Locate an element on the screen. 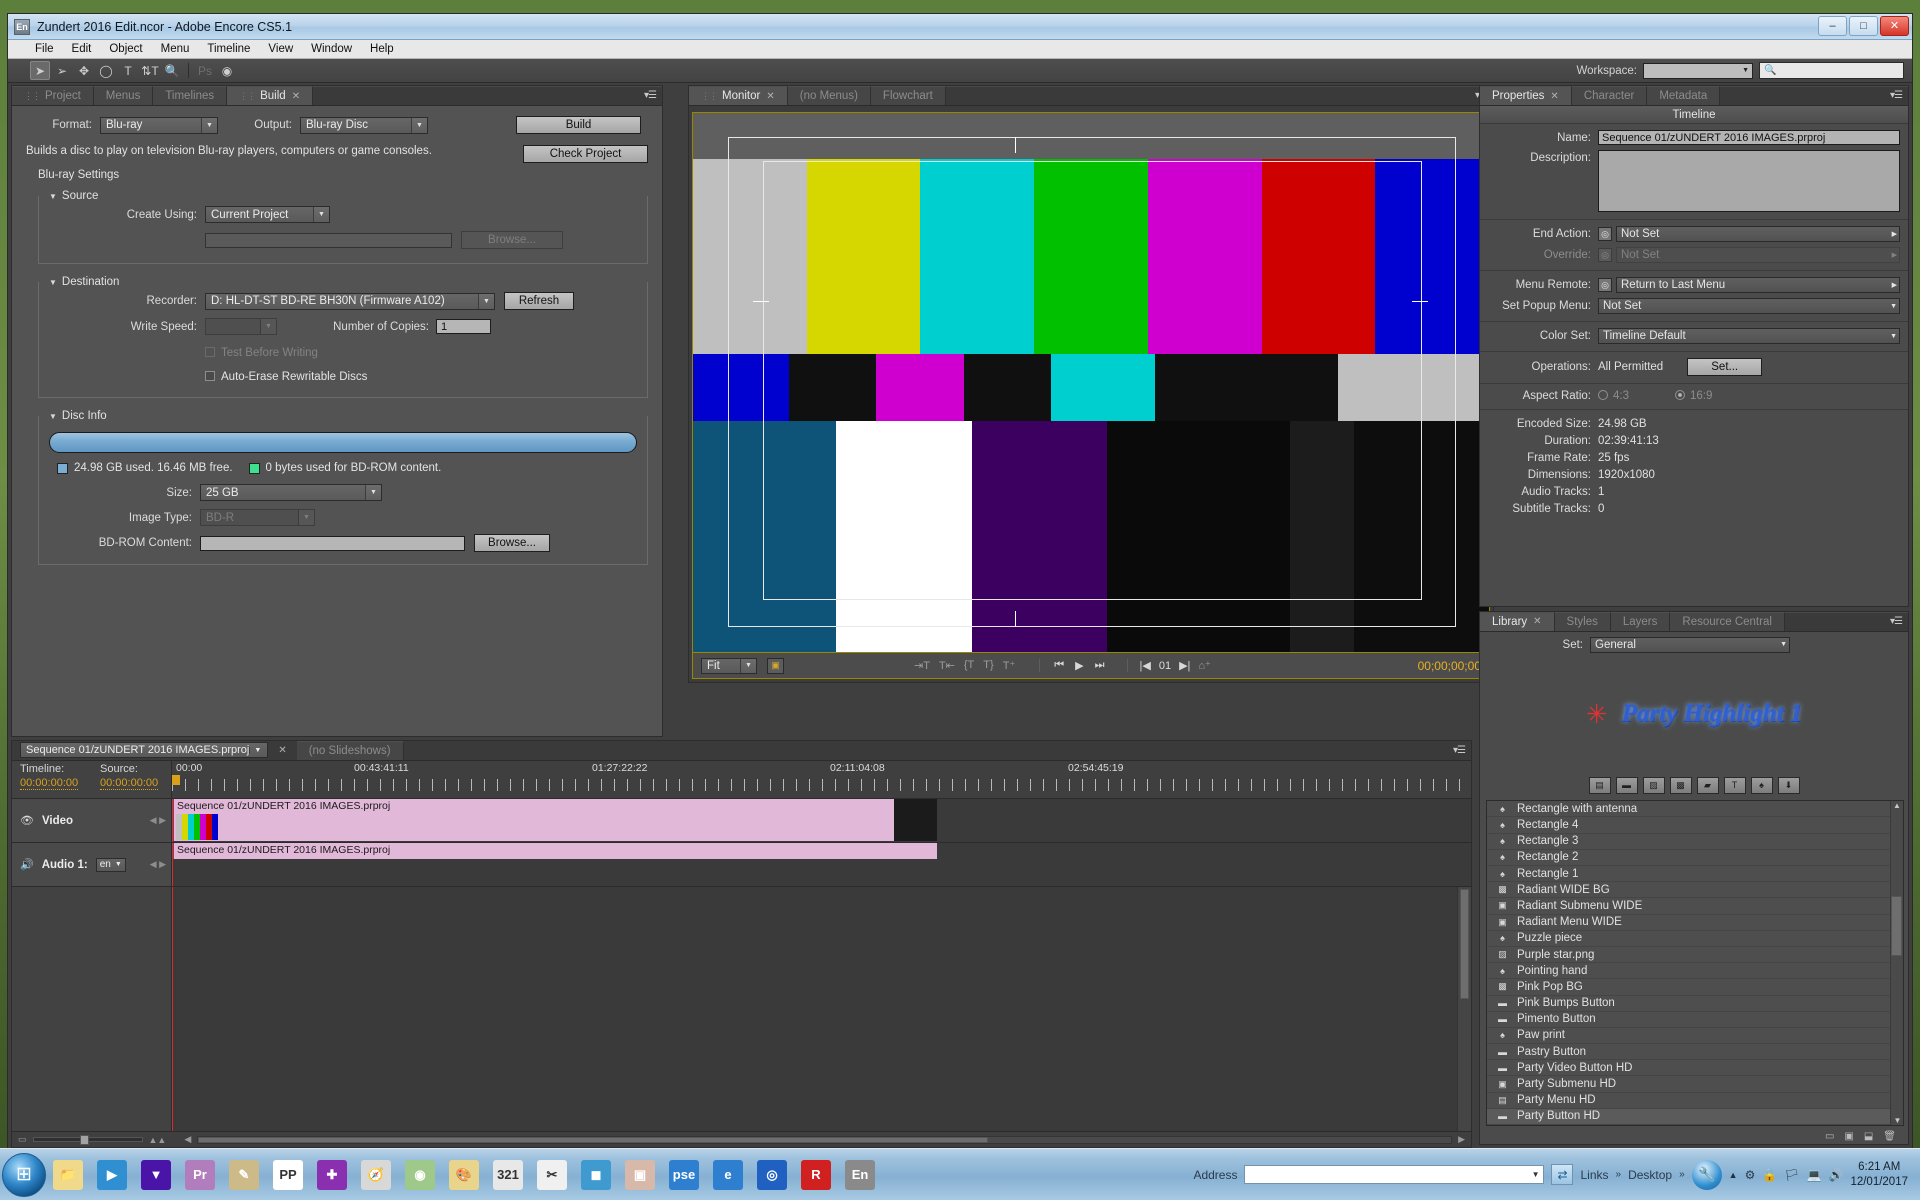 The image size is (1920, 1200). source-tc-value: 00:00:00:00 is located at coordinates (129, 783).